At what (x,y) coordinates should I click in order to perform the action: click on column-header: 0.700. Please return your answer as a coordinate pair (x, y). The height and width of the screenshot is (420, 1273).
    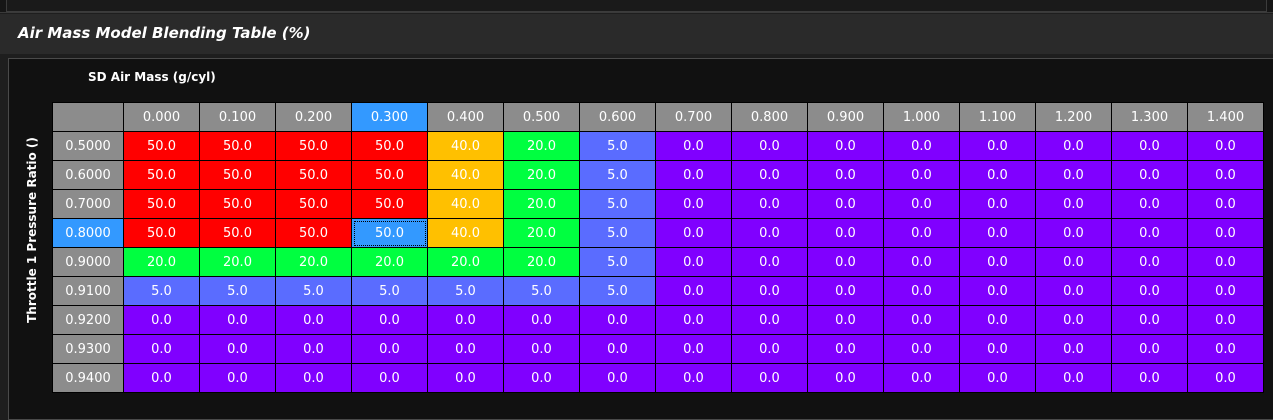
    Looking at the image, I should click on (693, 117).